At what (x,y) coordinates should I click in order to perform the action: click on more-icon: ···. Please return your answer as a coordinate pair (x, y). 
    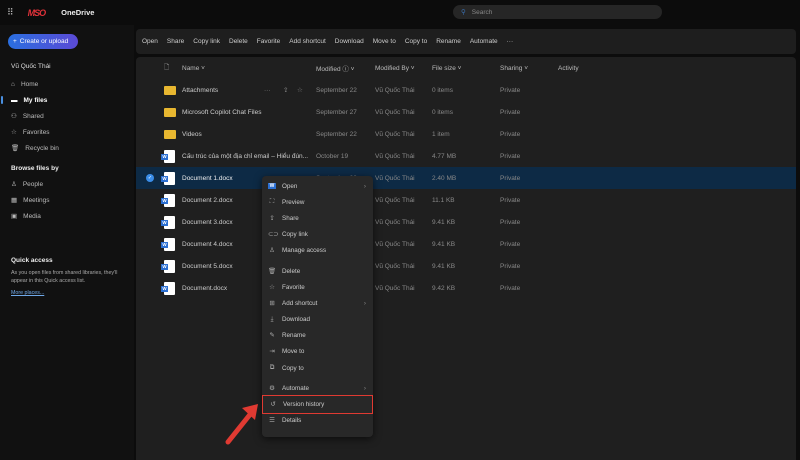
    Looking at the image, I should click on (267, 90).